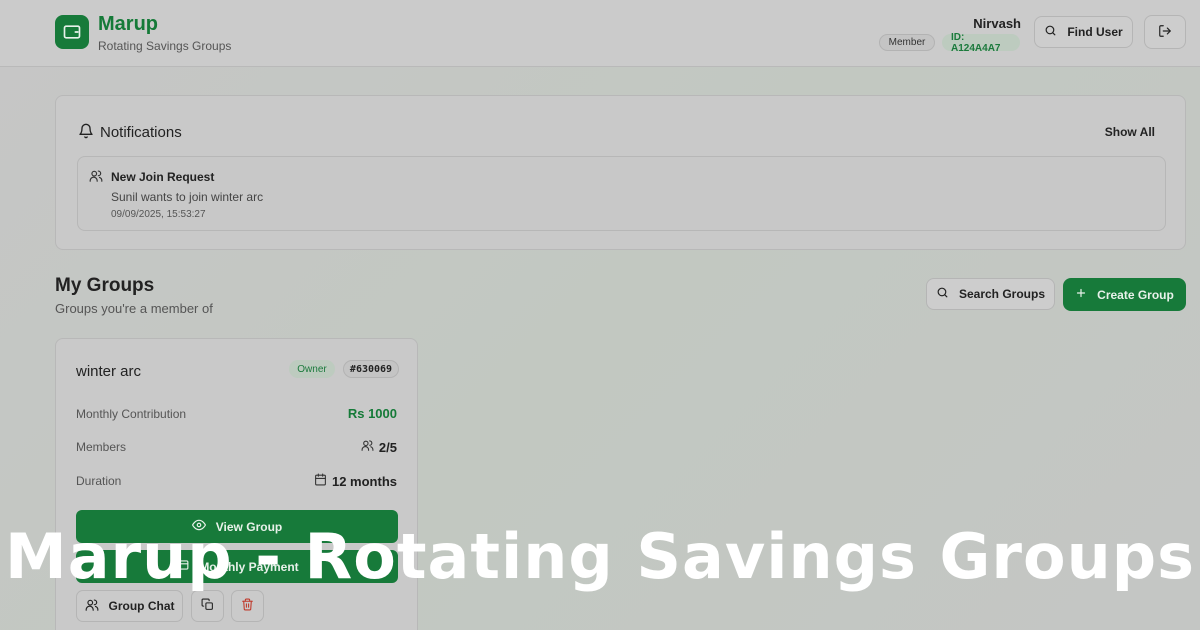 Image resolution: width=1200 pixels, height=630 pixels. Describe the element at coordinates (163, 177) in the screenshot. I see `notification-title: New Join Request` at that location.